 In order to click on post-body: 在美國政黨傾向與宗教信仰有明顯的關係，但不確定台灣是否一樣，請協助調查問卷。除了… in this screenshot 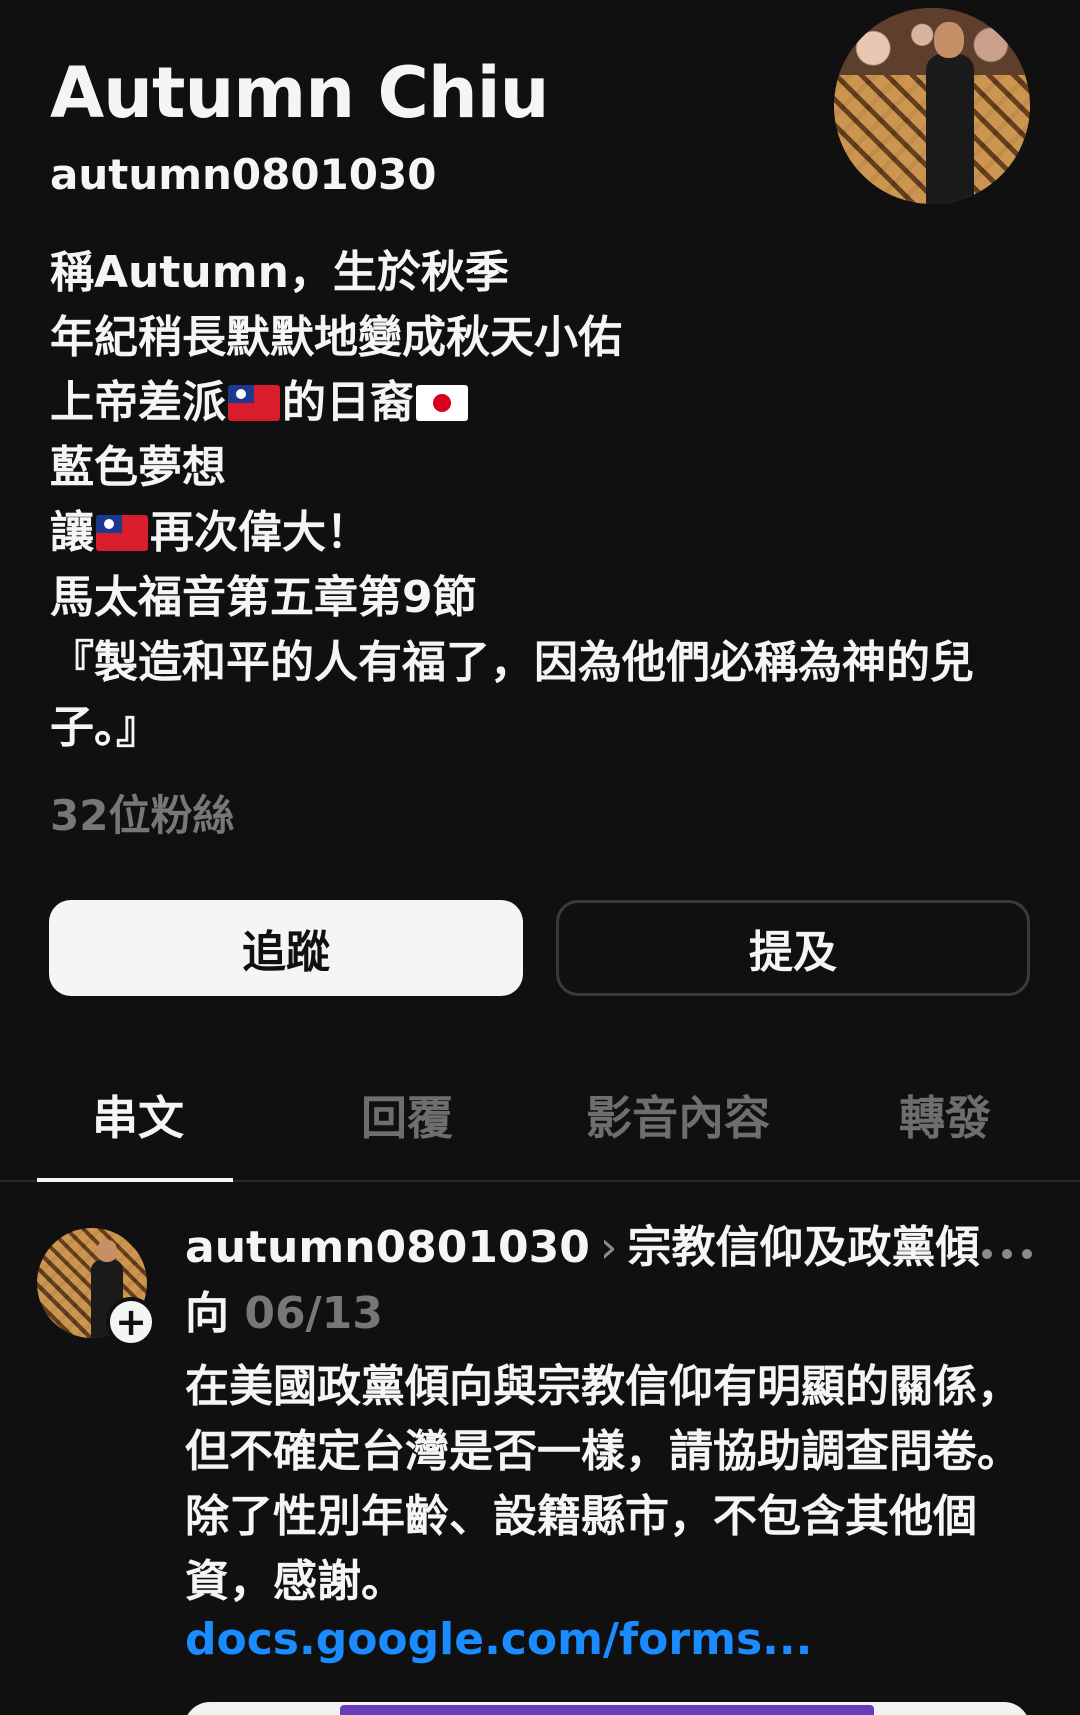, I will do `click(603, 1484)`.